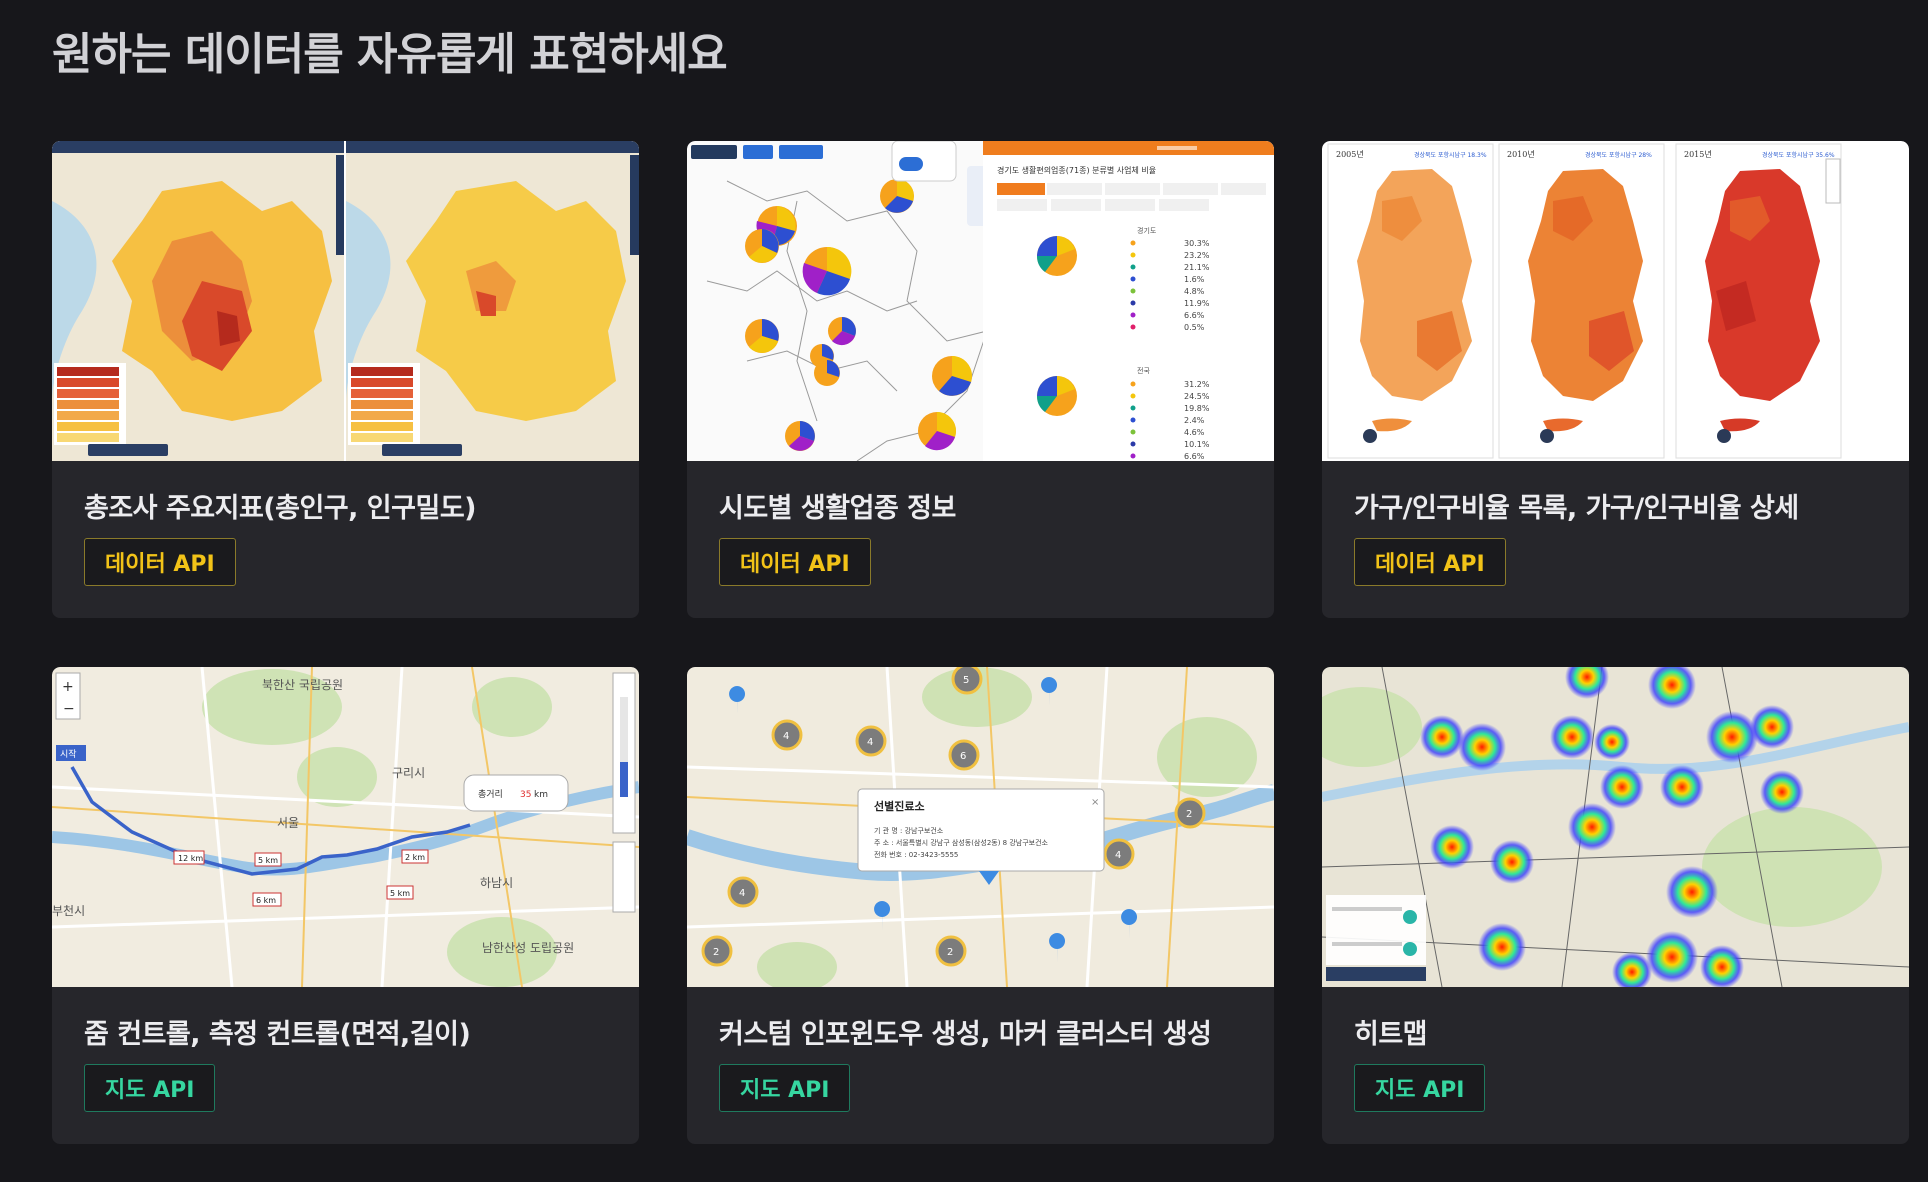 Image resolution: width=1928 pixels, height=1182 pixels. What do you see at coordinates (1194, 315) in the screenshot?
I see `pct-1-6: 6.6%` at bounding box center [1194, 315].